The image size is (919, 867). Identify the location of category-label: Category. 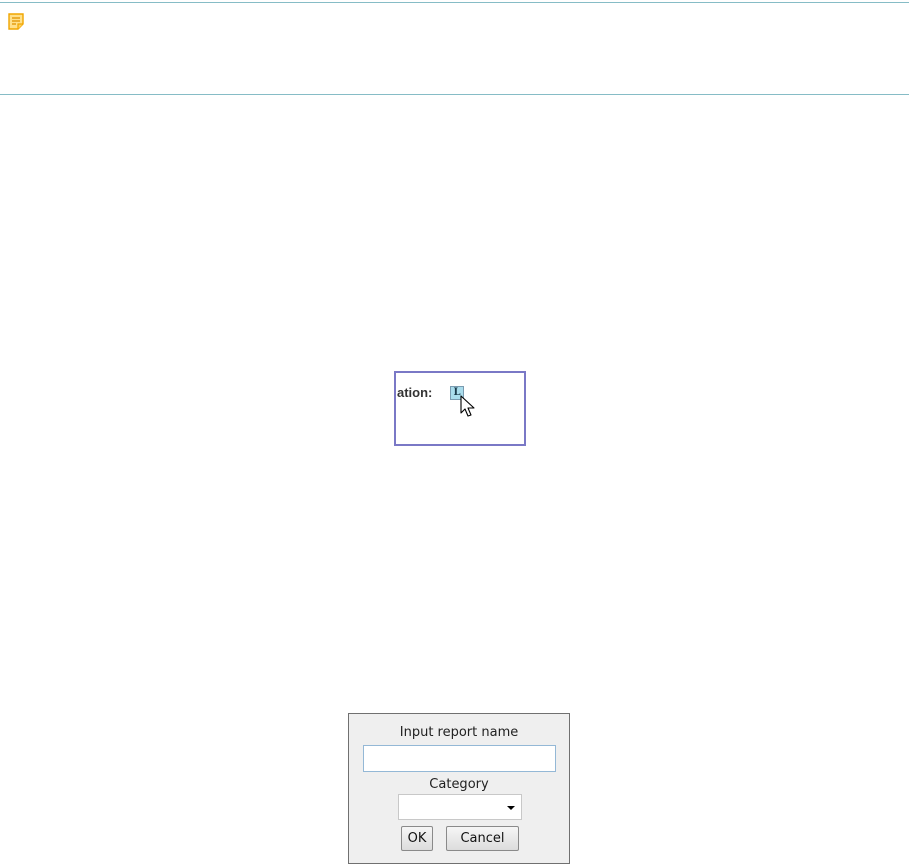
(459, 784).